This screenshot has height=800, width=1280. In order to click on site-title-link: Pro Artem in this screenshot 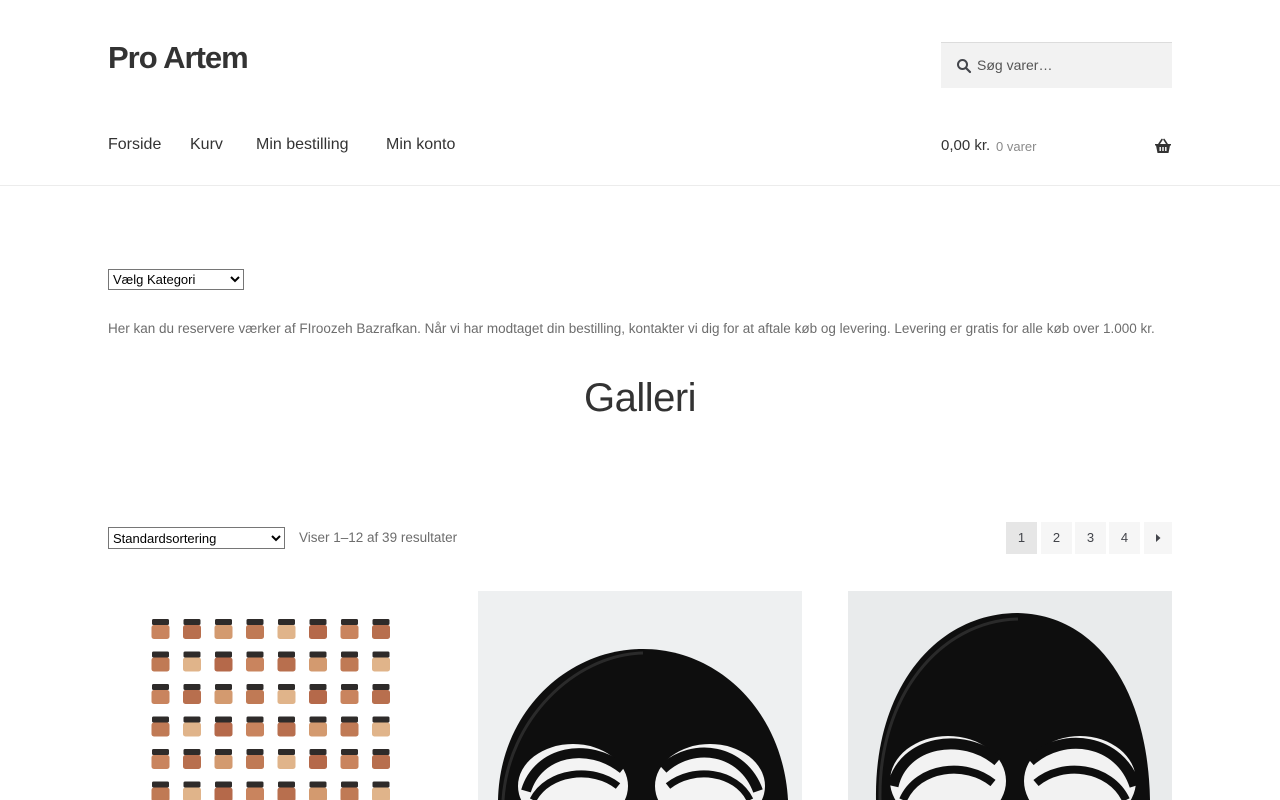, I will do `click(178, 58)`.